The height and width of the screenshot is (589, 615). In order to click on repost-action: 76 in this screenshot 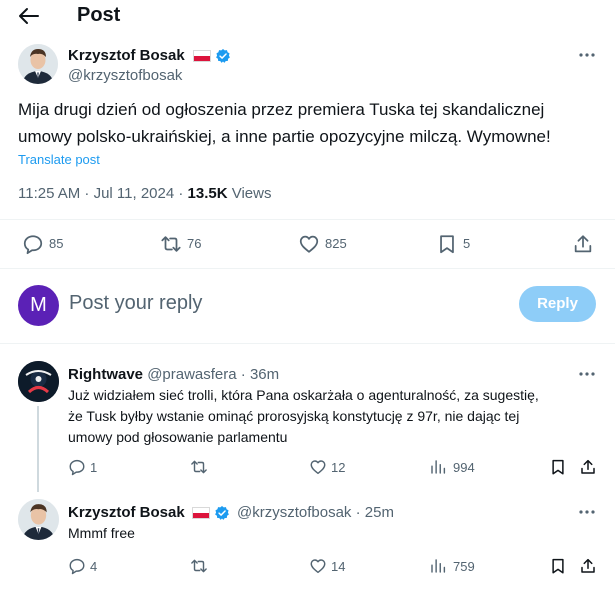, I will do `click(190, 244)`.